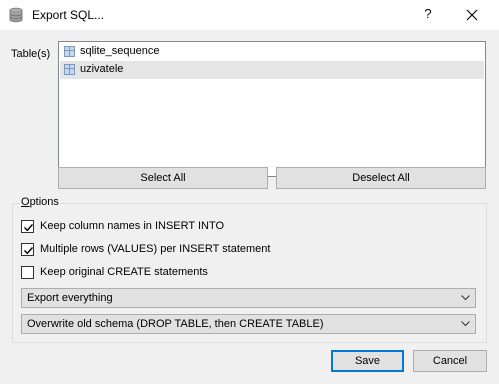 The height and width of the screenshot is (384, 499). Describe the element at coordinates (272, 70) in the screenshot. I see `list-item-uzivatele: uzivatele` at that location.